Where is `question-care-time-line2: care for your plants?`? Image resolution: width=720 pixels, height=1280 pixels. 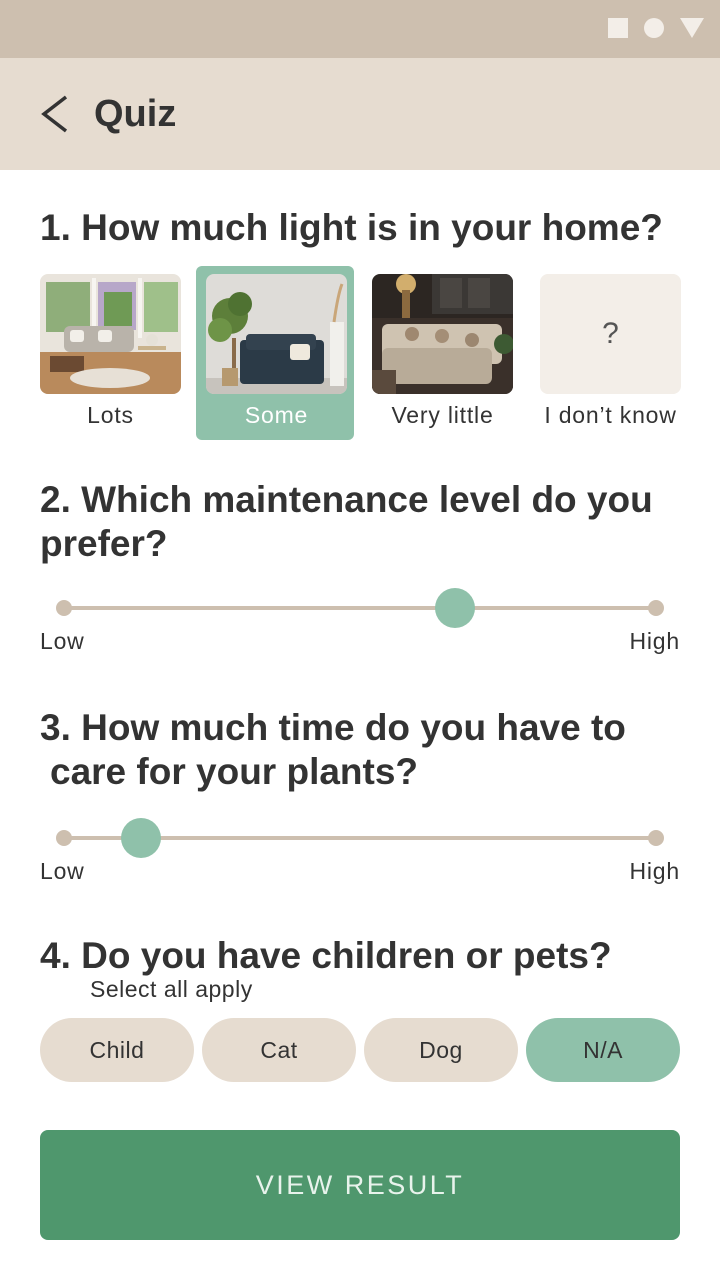
question-care-time-line2: care for your plants? is located at coordinates (234, 771).